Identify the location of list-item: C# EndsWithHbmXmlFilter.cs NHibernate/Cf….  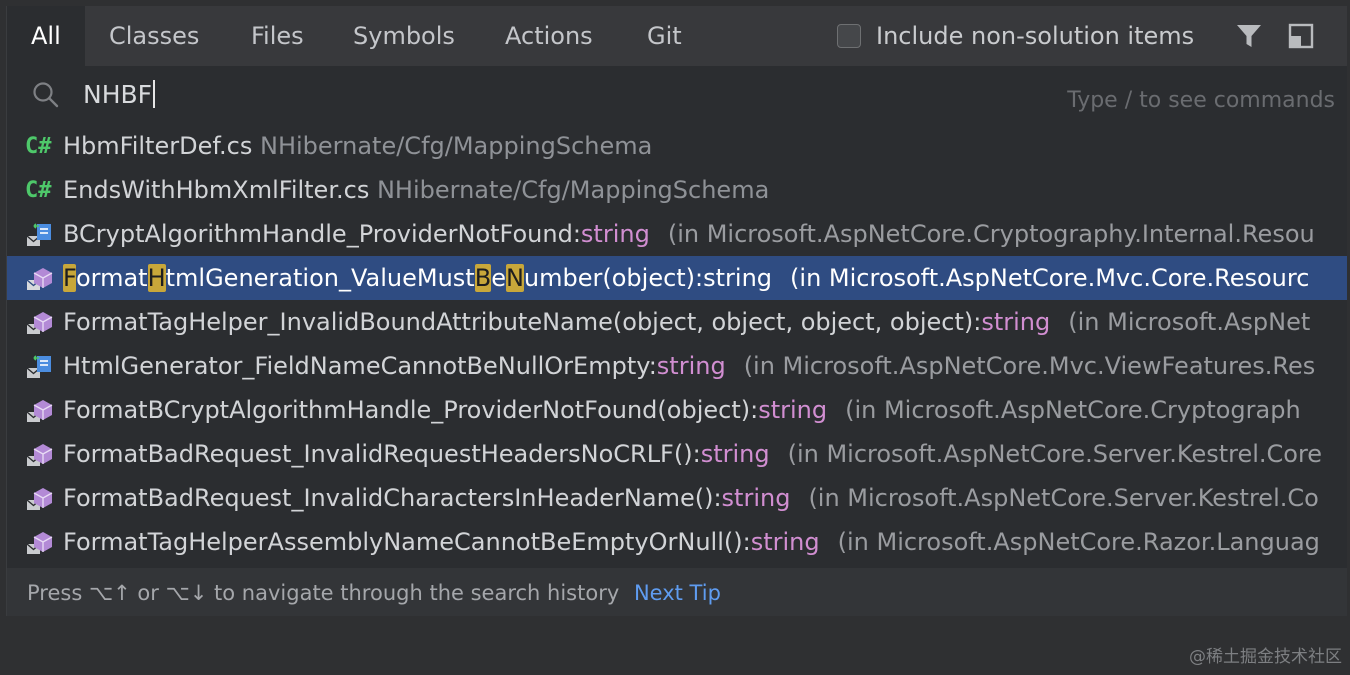
(677, 190).